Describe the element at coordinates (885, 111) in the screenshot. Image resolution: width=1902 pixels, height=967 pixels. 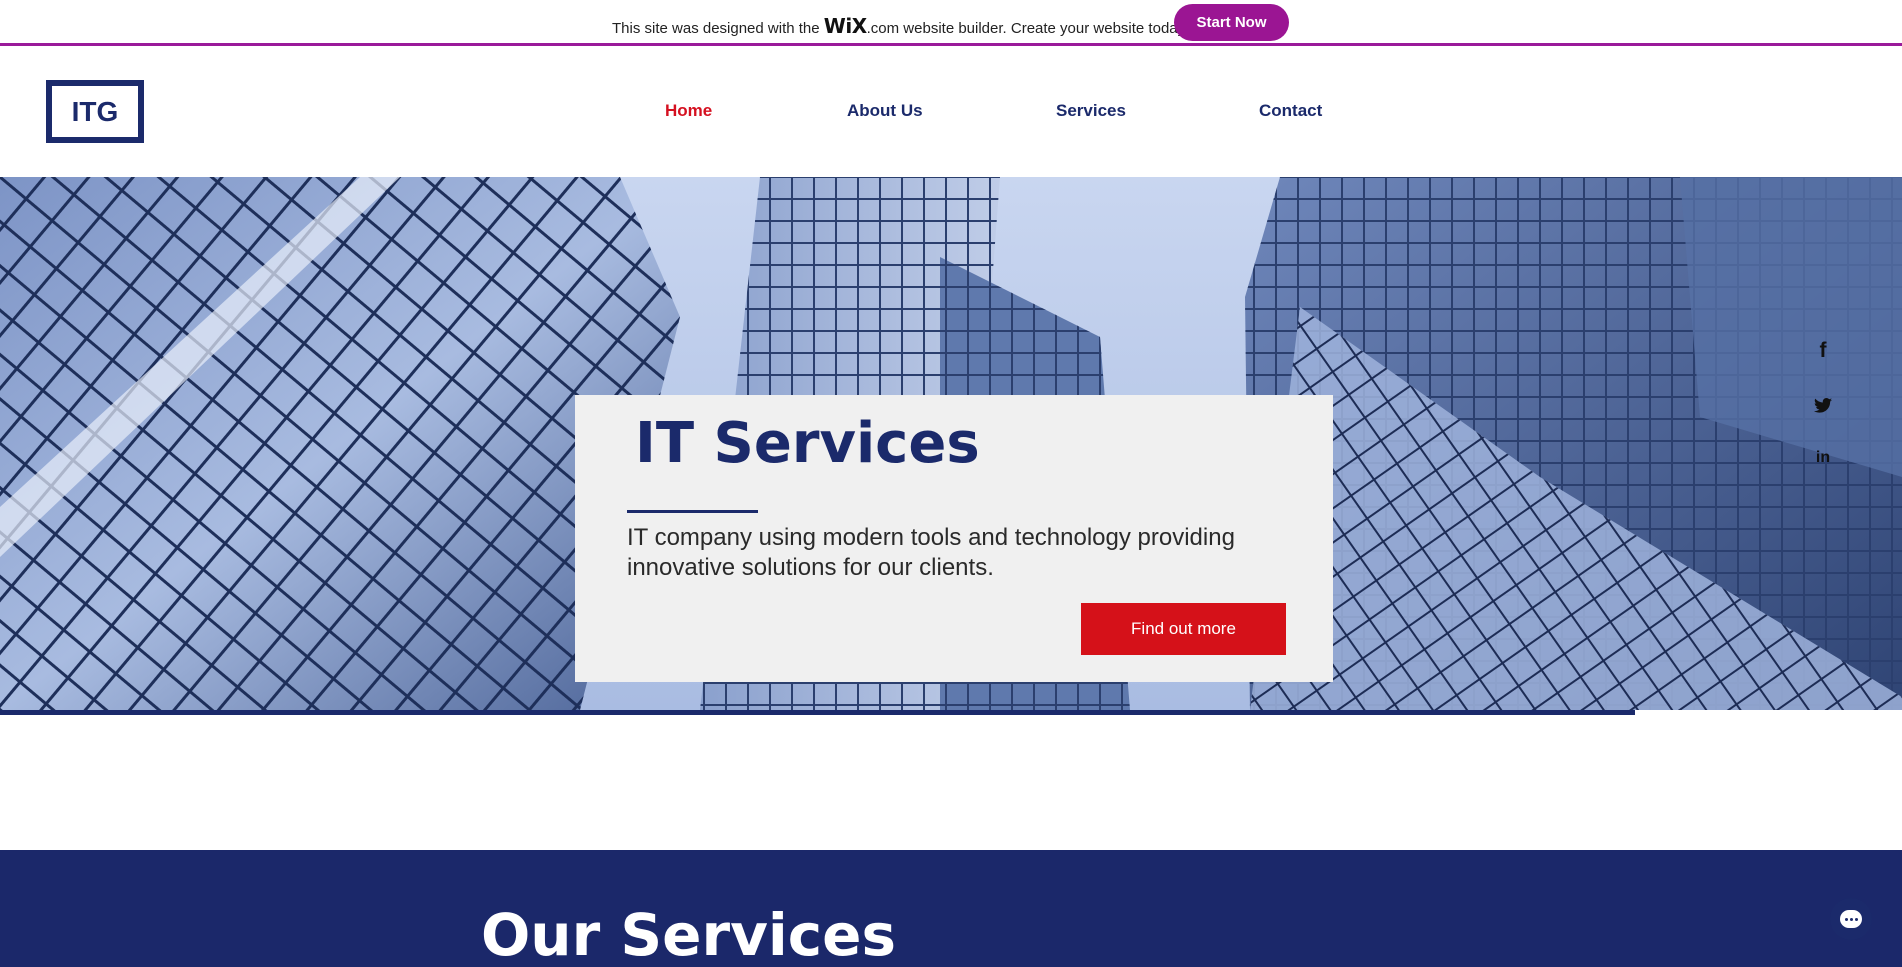
I see `nav-item-about-us: About Us` at that location.